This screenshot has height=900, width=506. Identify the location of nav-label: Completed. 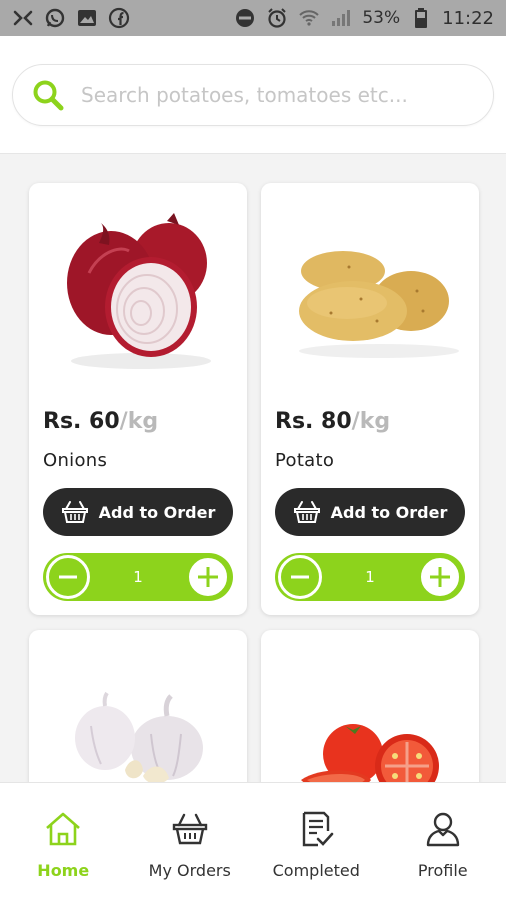
(316, 870).